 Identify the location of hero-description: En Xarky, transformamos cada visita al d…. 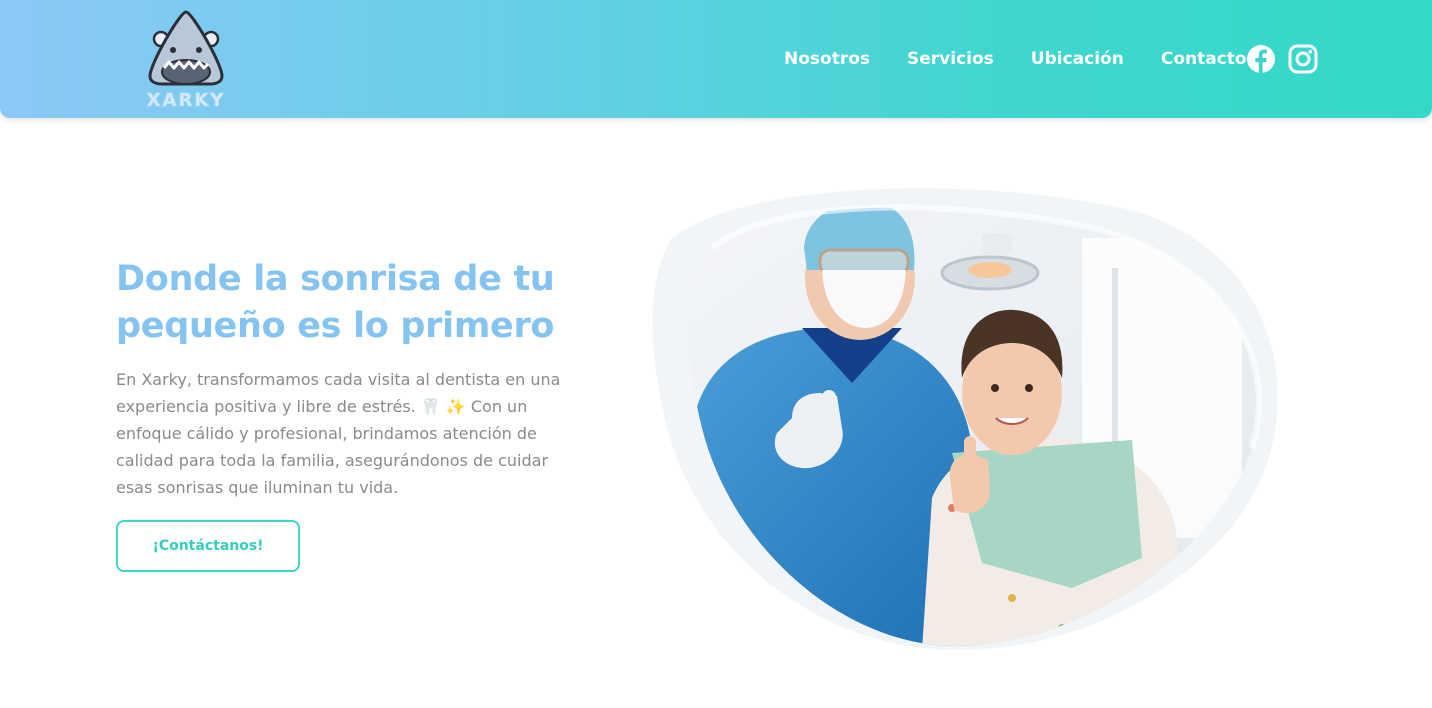
(338, 433).